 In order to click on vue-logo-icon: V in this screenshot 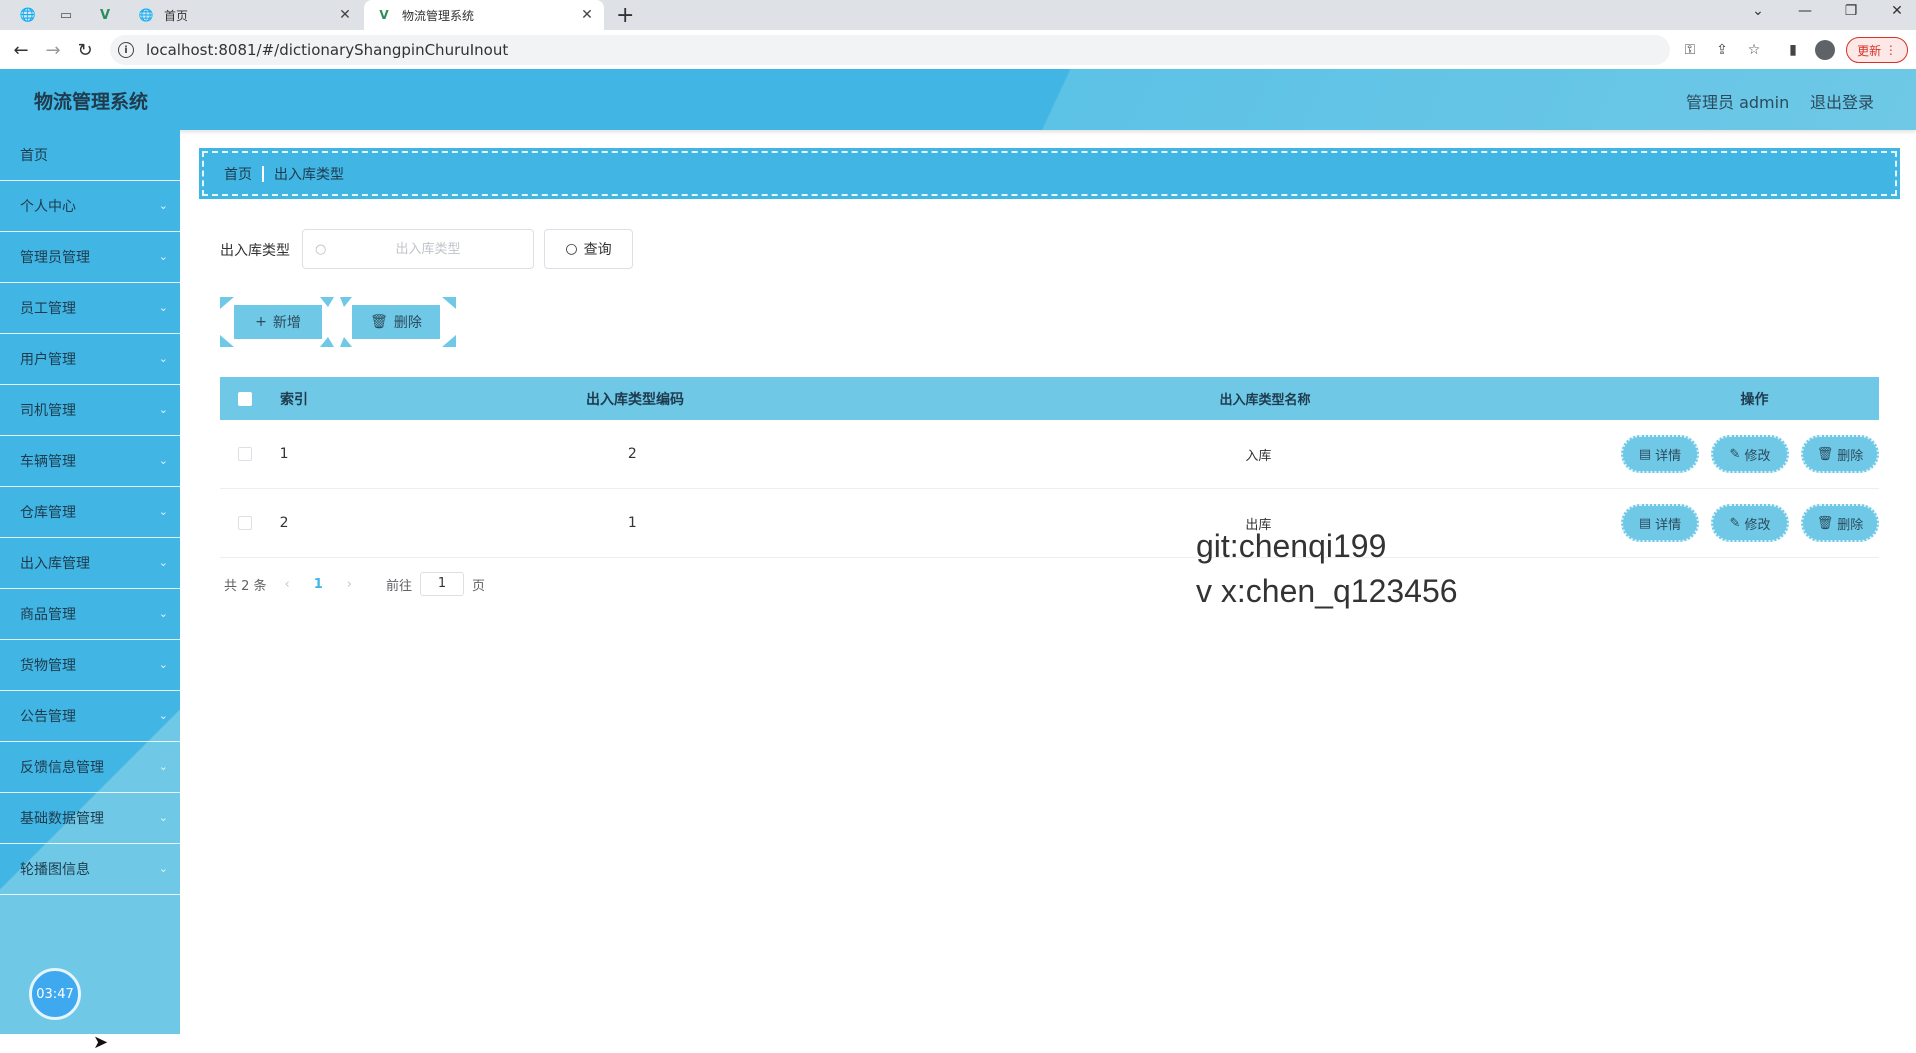, I will do `click(105, 15)`.